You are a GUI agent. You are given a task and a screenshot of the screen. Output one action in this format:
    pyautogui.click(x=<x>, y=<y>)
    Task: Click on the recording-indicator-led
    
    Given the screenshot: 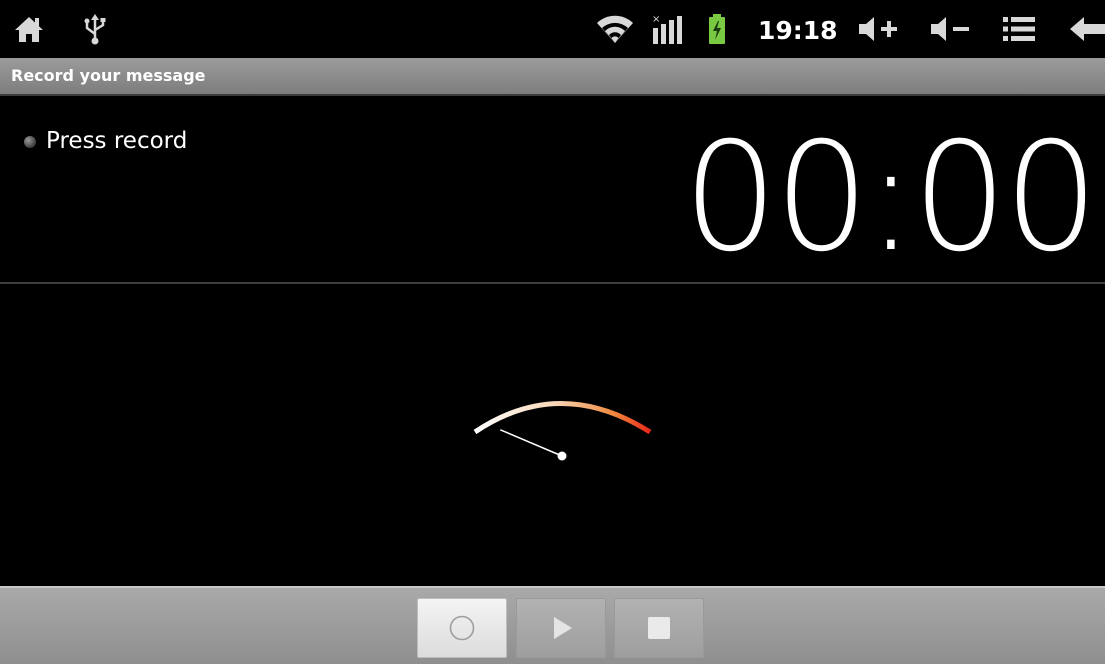 What is the action you would take?
    pyautogui.click(x=30, y=142)
    